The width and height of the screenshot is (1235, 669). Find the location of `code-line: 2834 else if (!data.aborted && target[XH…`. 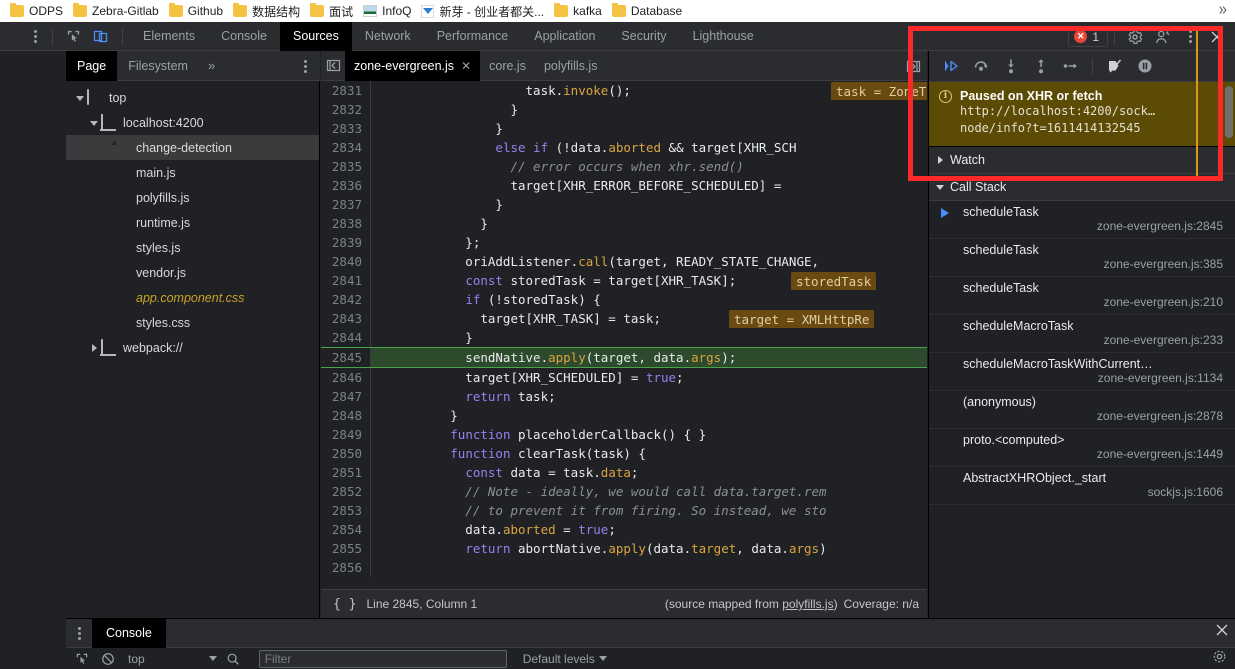

code-line: 2834 else if (!data.aborted && target[XH… is located at coordinates (624, 147).